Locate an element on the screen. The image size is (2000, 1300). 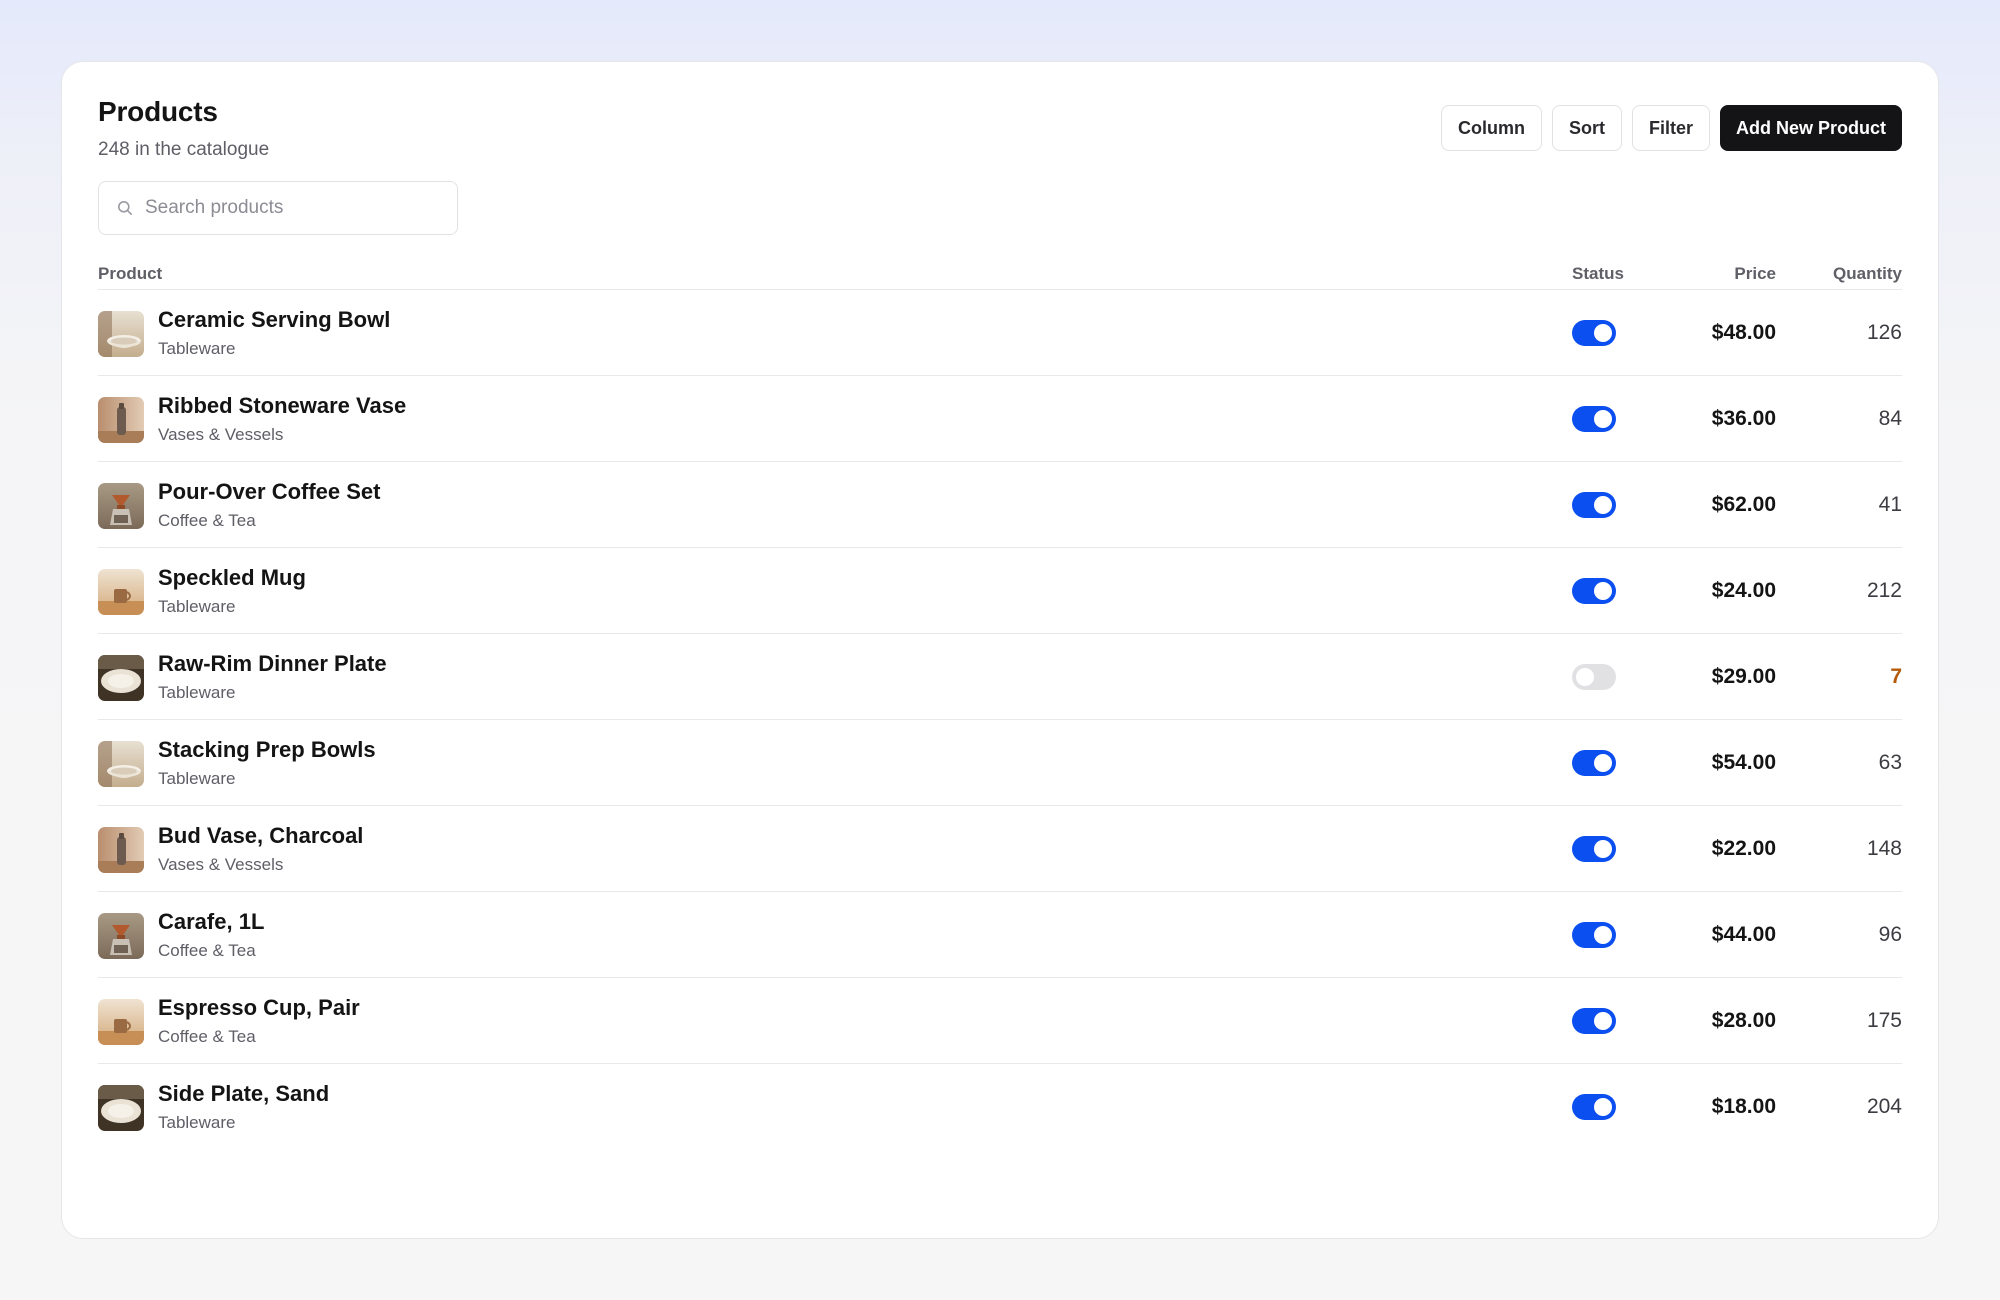
search-icon is located at coordinates (125, 208).